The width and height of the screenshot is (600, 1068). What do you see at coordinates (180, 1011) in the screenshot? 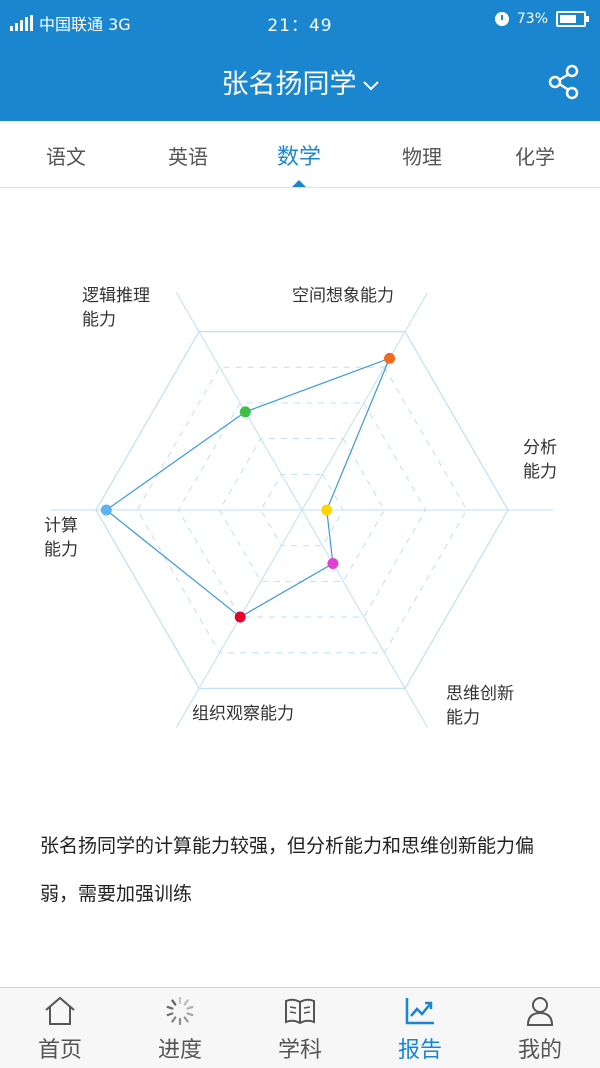
I see `progress-spinner-icon` at bounding box center [180, 1011].